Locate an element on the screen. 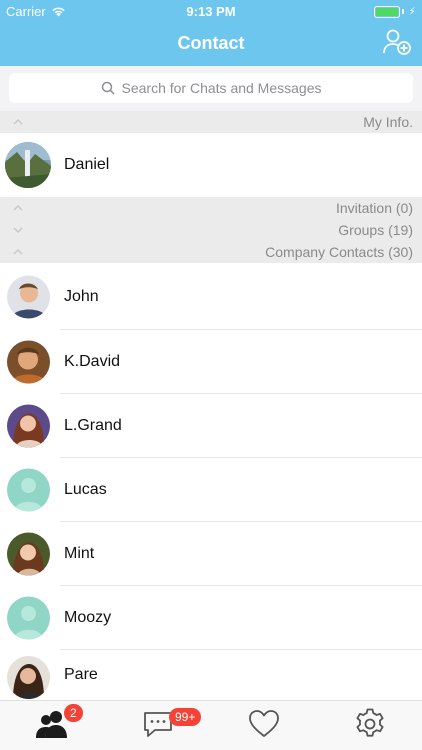  status-bar: Carrier 9:13 PM ⚡ is located at coordinates (211, 11).